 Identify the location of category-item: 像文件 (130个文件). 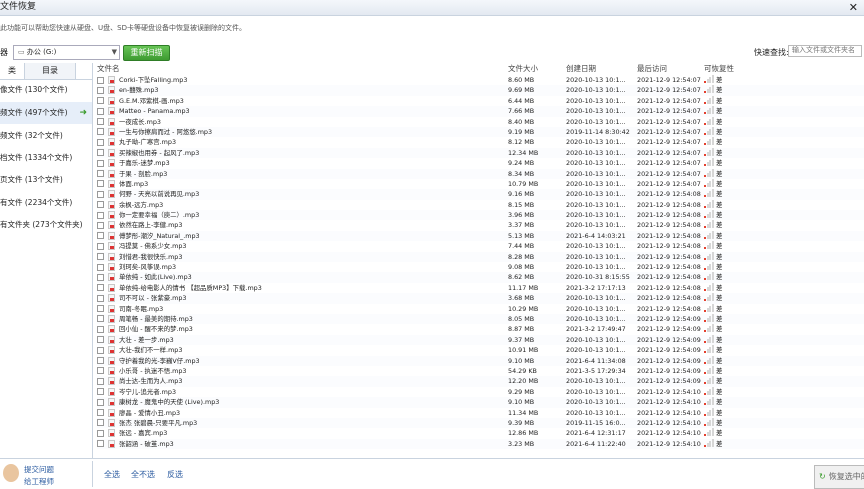
(46, 90).